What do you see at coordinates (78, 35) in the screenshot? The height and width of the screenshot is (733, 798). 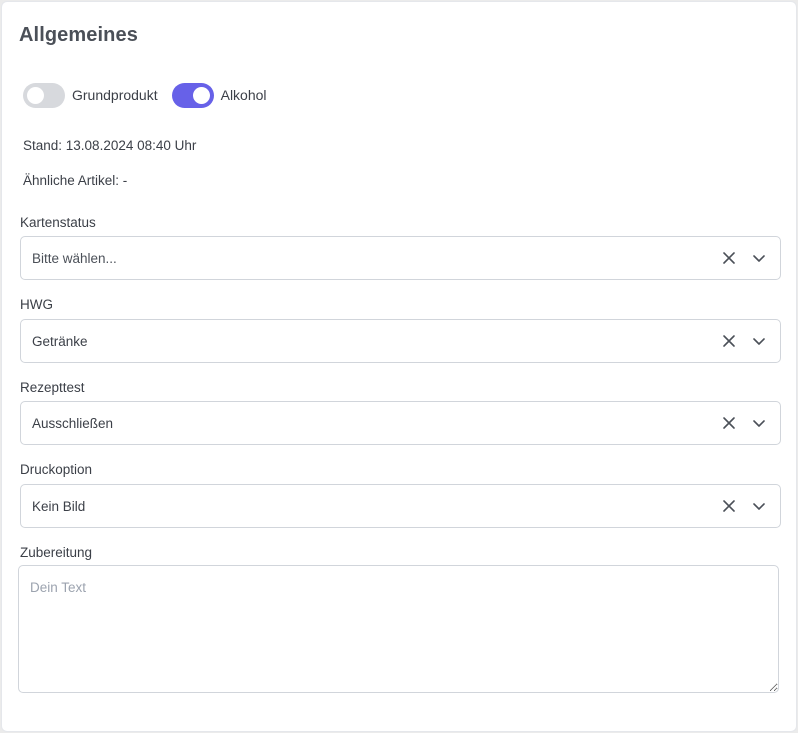 I see `section-title: Allgemeines` at bounding box center [78, 35].